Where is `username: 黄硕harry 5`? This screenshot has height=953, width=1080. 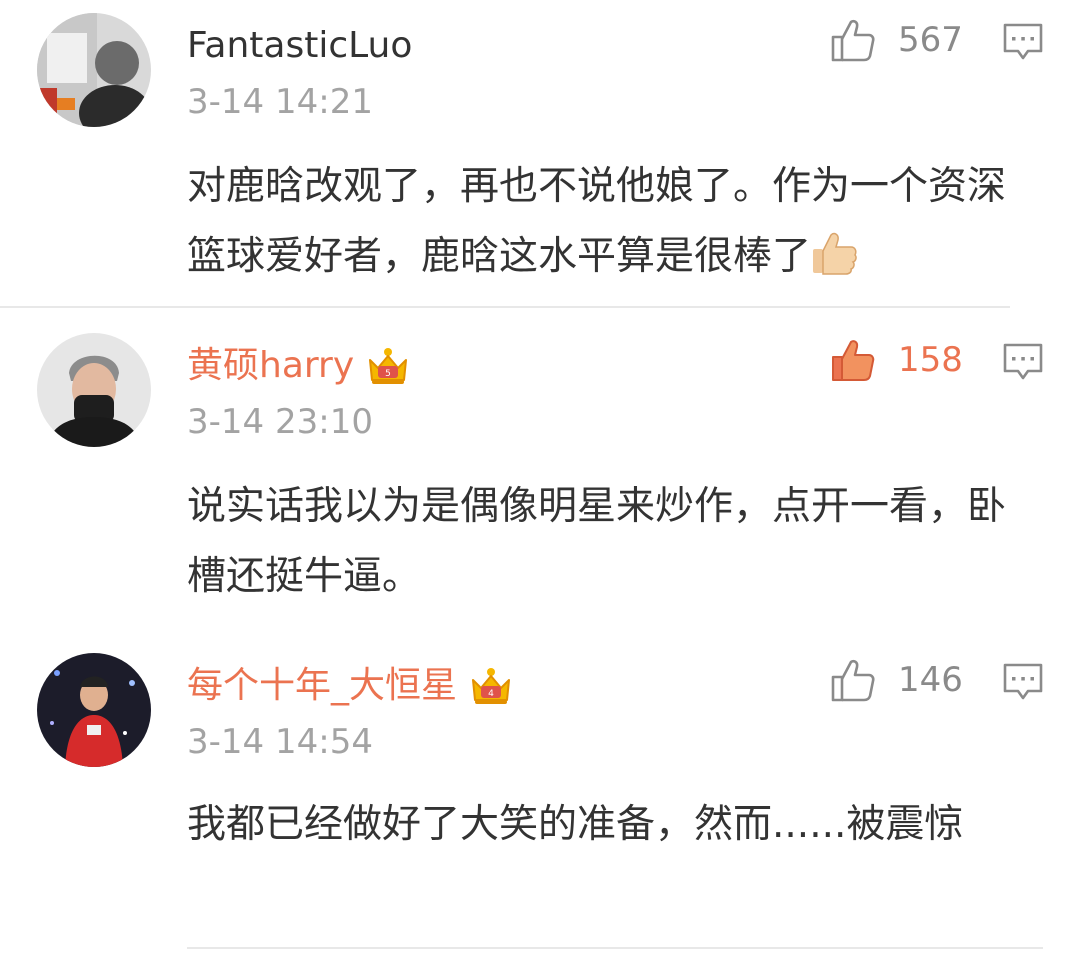
username: 黄硕harry 5 is located at coordinates (298, 366).